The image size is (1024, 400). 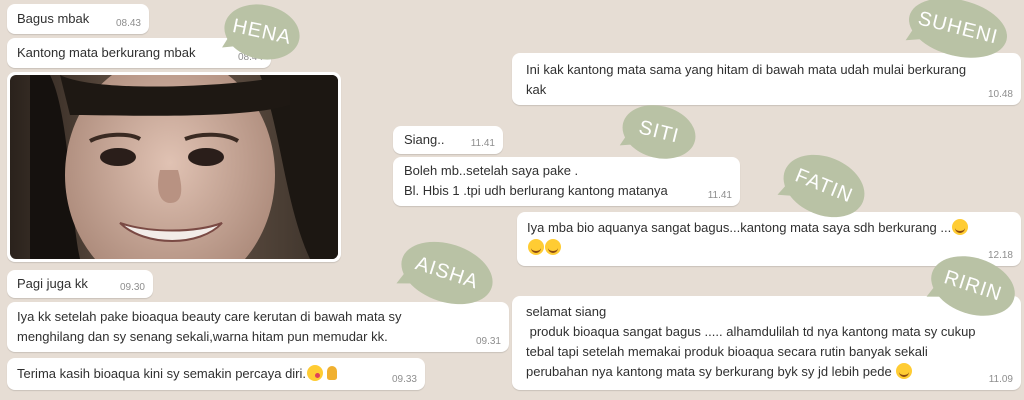 I want to click on message-time: 08.43, so click(x=128, y=23).